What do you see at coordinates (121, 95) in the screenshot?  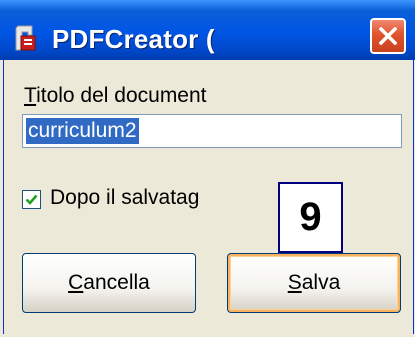 I see `document-title-label-text: itolo del document` at bounding box center [121, 95].